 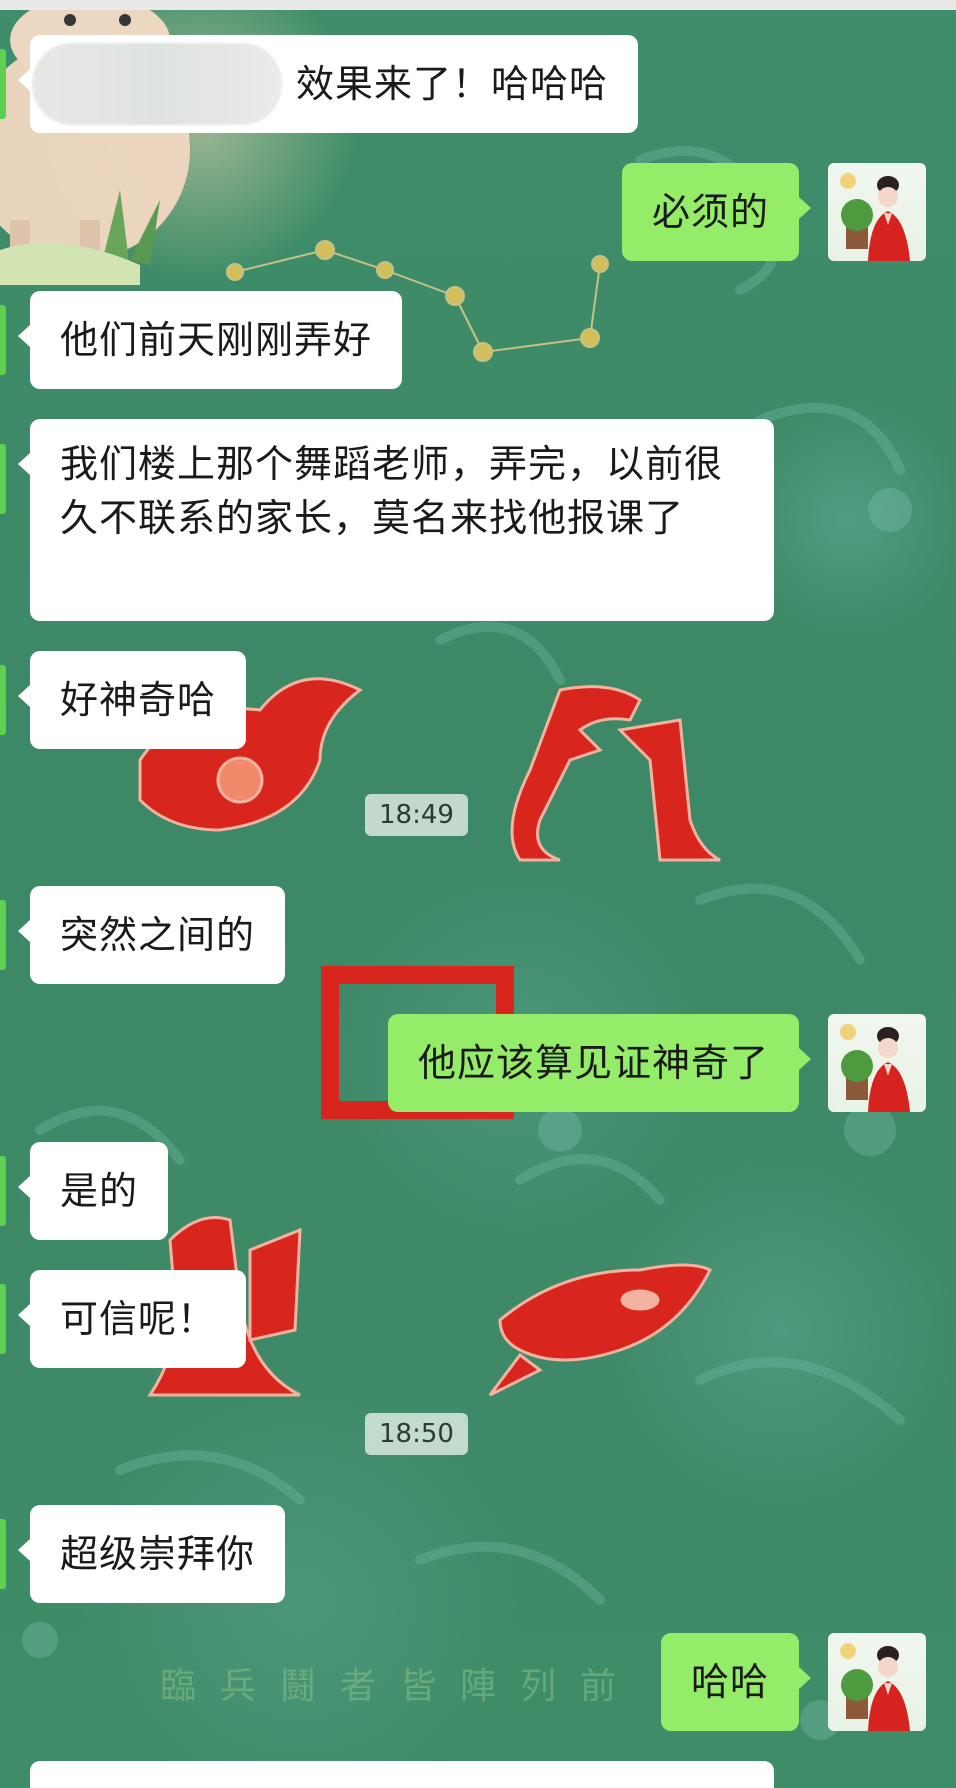 I want to click on message-row: 必须的, so click(x=478, y=212).